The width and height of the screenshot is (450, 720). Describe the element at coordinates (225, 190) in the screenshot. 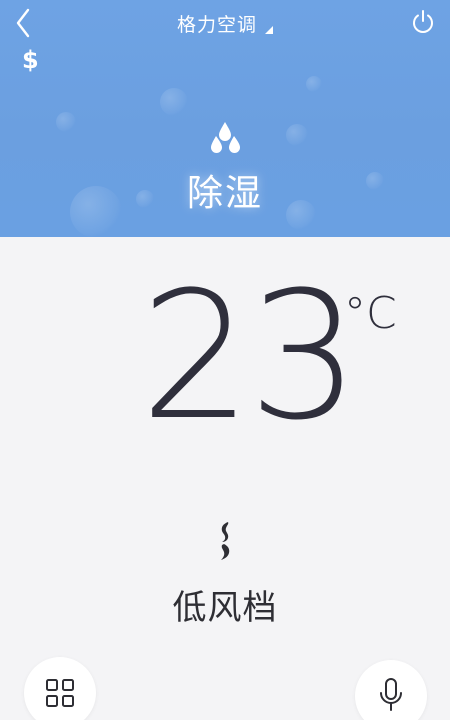

I see `mode-label: 除湿` at that location.